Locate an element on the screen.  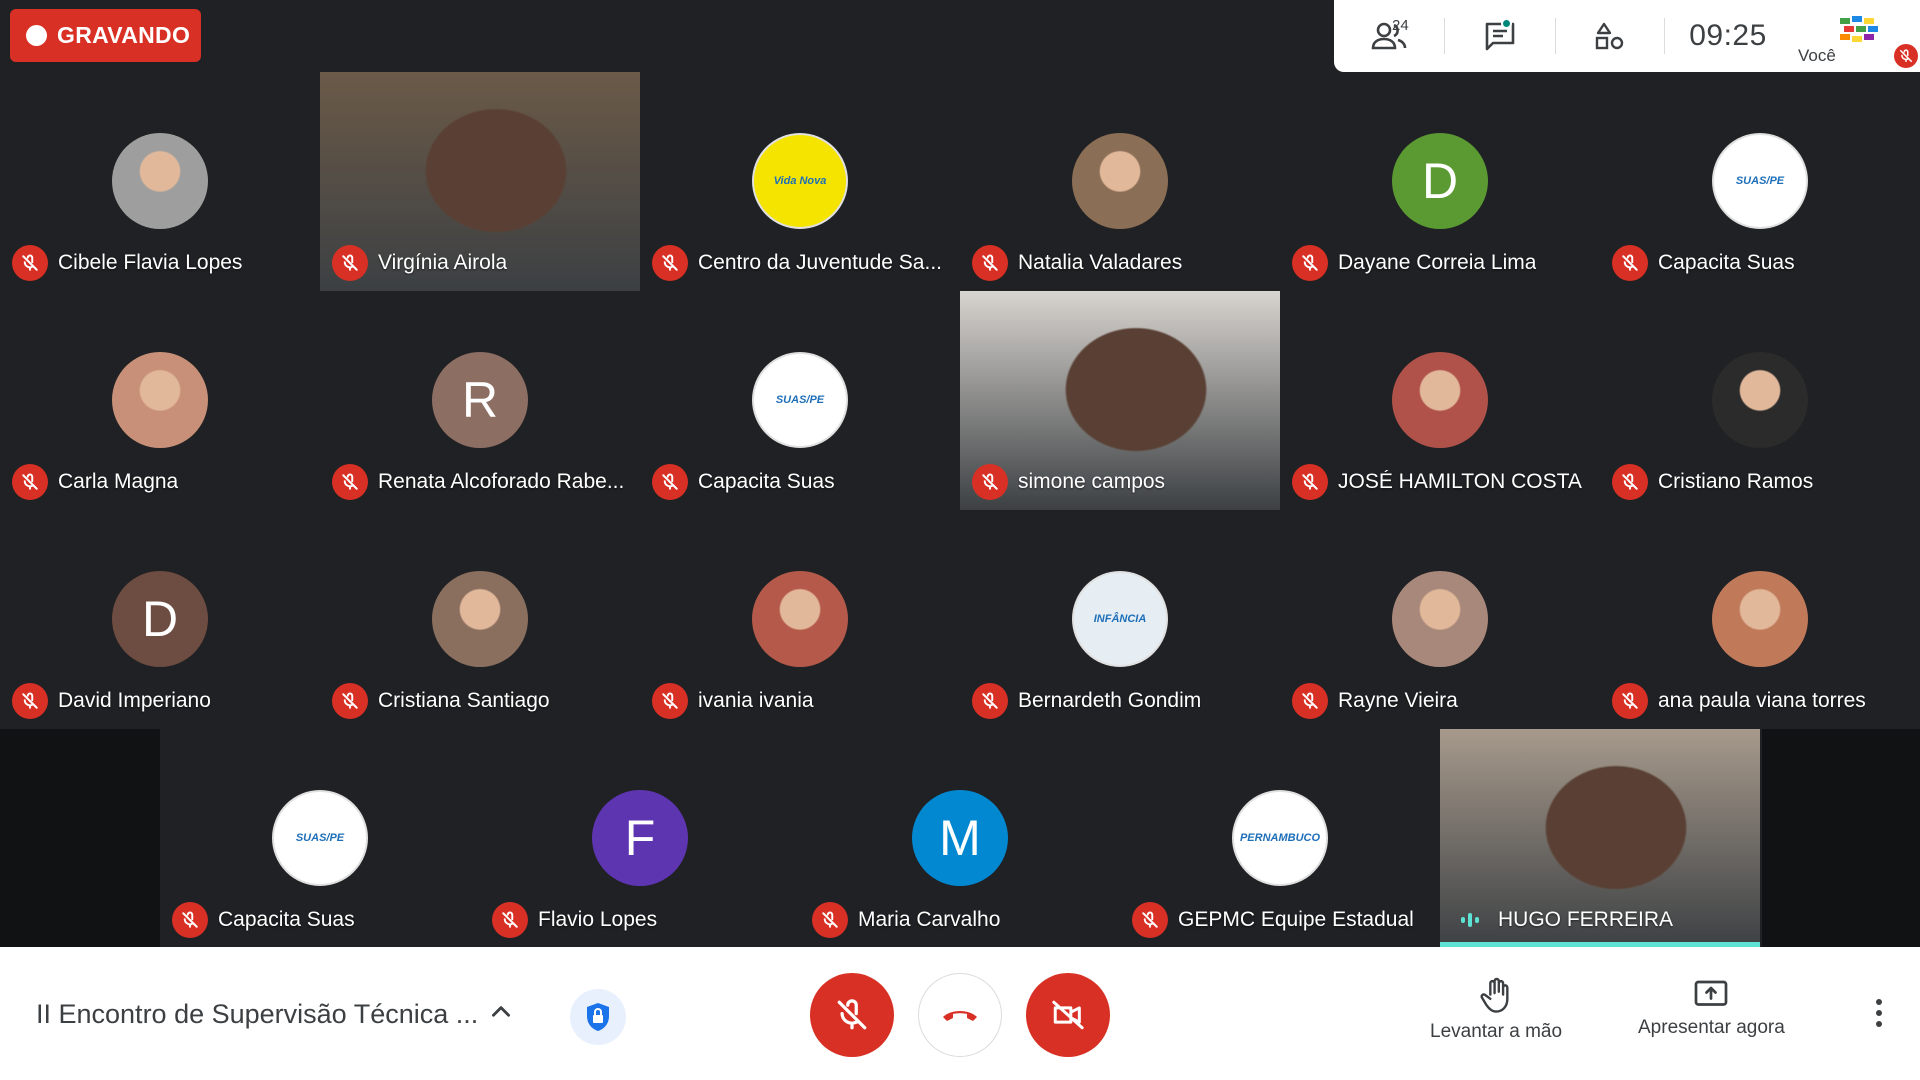
raise-hand-button: Levantar a mão is located at coordinates (1496, 1010).